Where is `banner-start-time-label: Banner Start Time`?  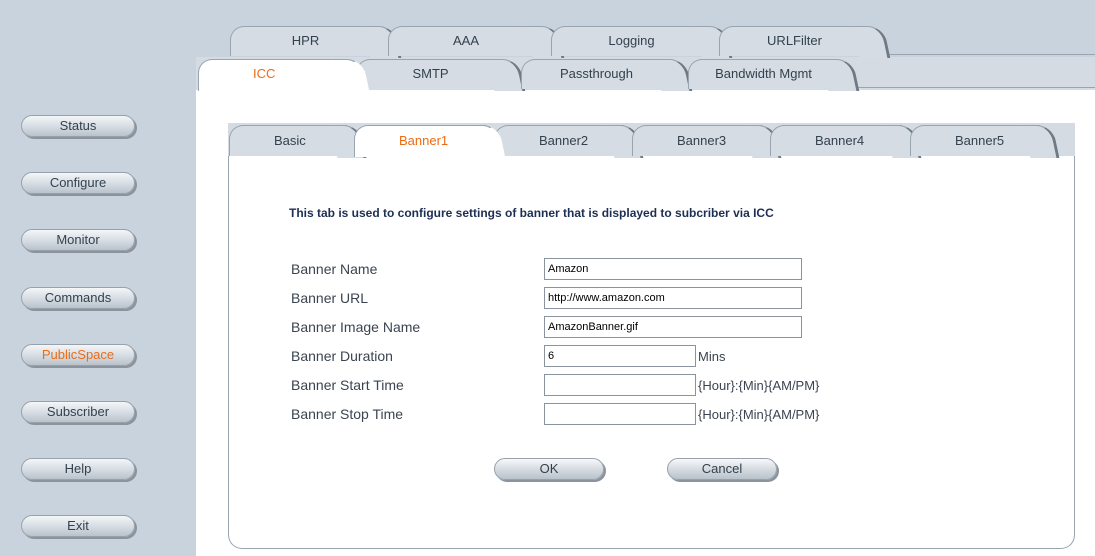
banner-start-time-label: Banner Start Time is located at coordinates (347, 385).